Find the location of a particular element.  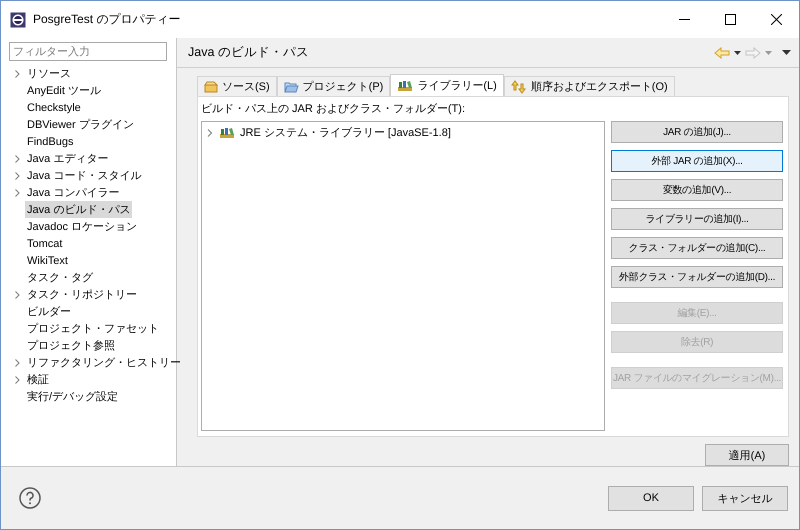

apply-button: 適用(A) is located at coordinates (747, 455).